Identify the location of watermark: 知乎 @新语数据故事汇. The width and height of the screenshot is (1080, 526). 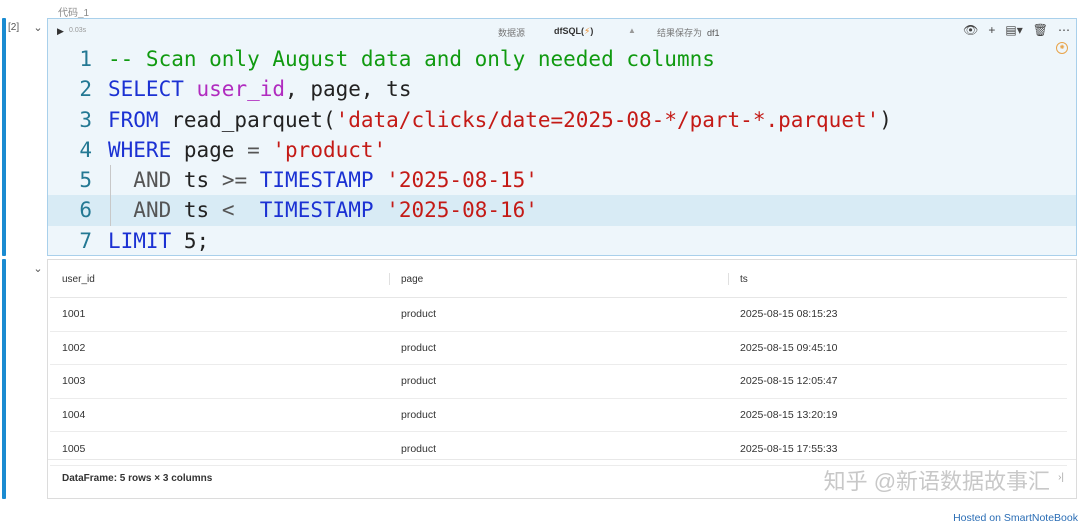
(937, 481).